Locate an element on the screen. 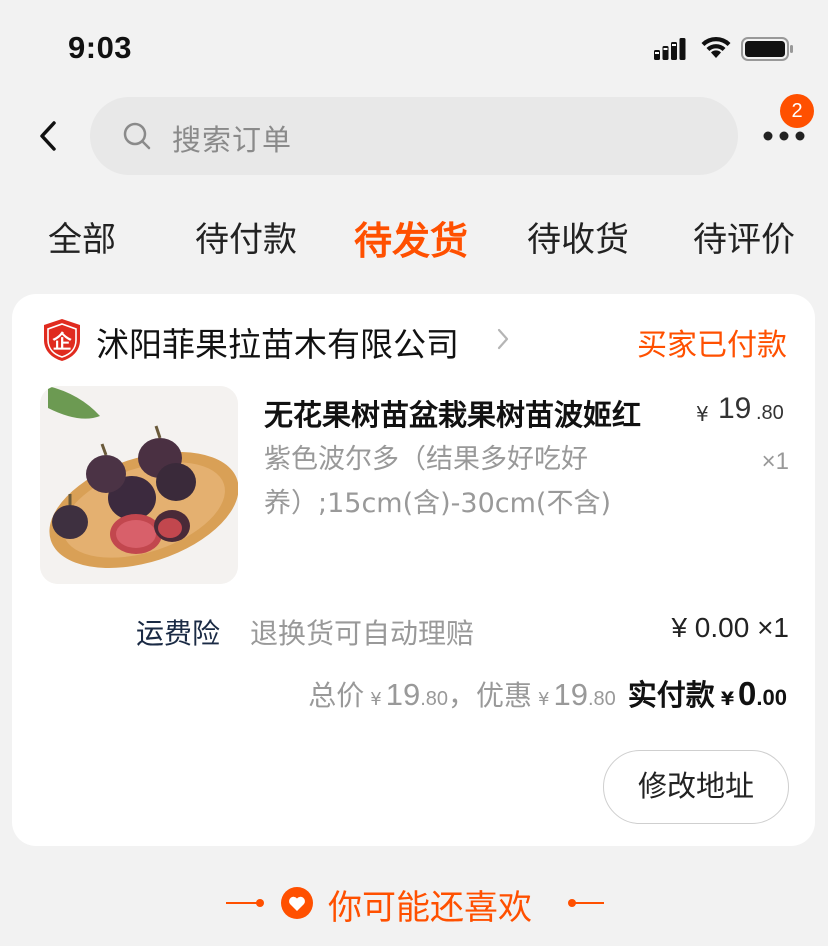  wifi-icon is located at coordinates (716, 47).